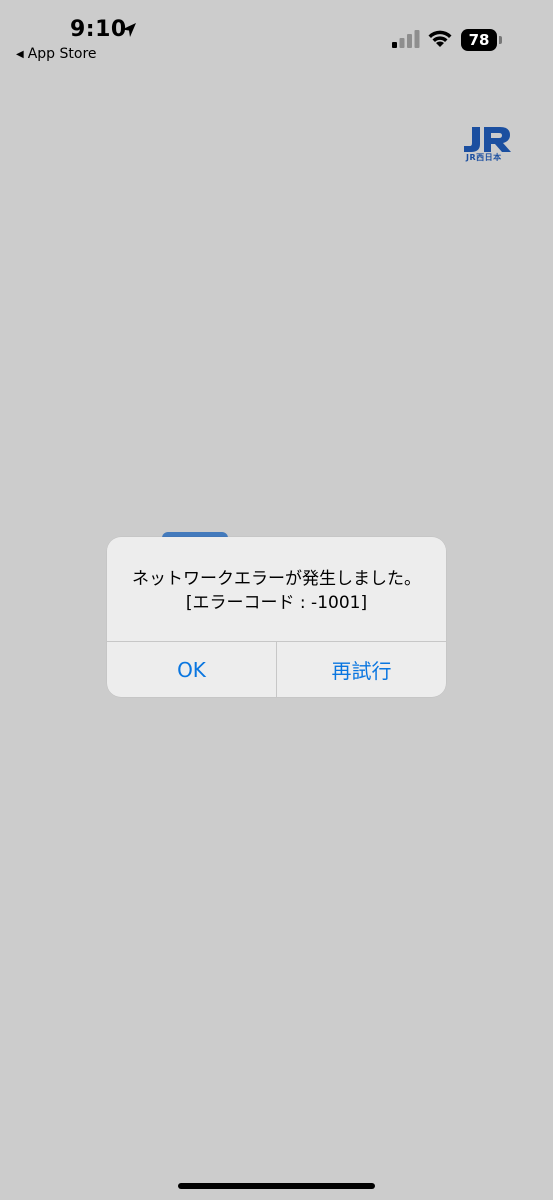 This screenshot has height=1200, width=553. Describe the element at coordinates (440, 38) in the screenshot. I see `wifi-icon` at that location.